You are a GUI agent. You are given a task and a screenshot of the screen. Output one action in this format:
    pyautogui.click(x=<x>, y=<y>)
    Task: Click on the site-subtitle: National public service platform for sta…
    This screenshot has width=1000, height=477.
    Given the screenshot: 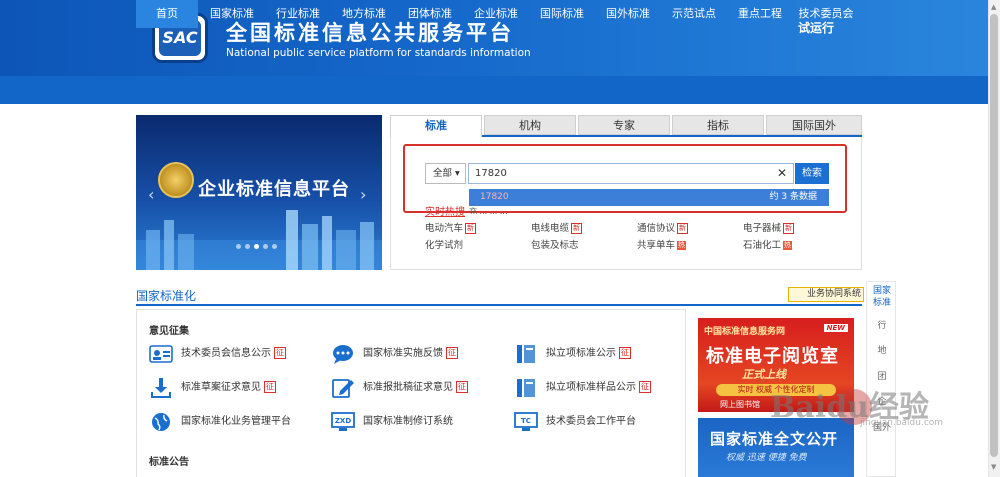 What is the action you would take?
    pyautogui.click(x=378, y=53)
    